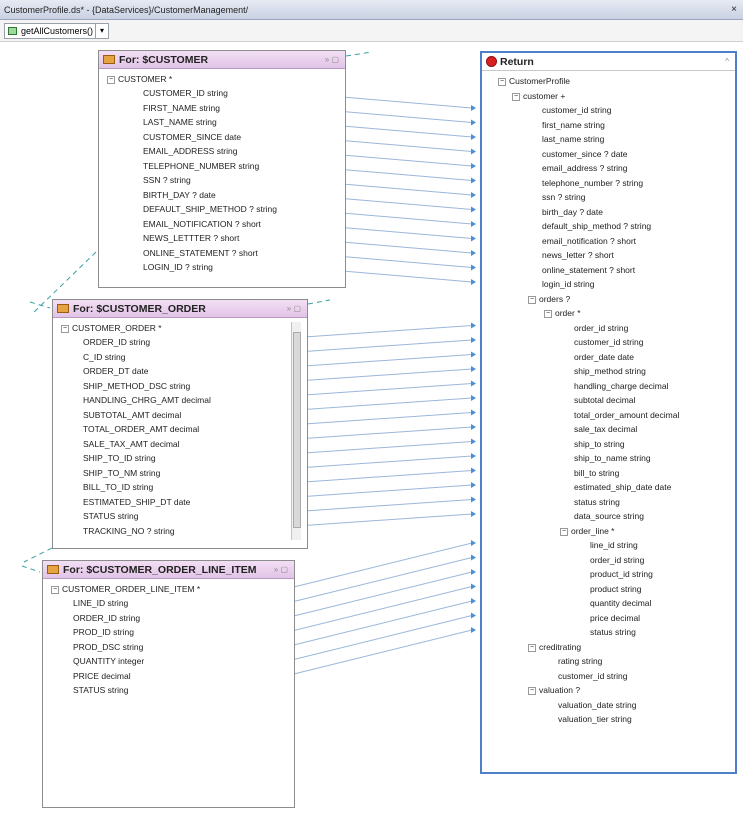  What do you see at coordinates (110, 516) in the screenshot?
I see `source-field: STATUS string` at bounding box center [110, 516].